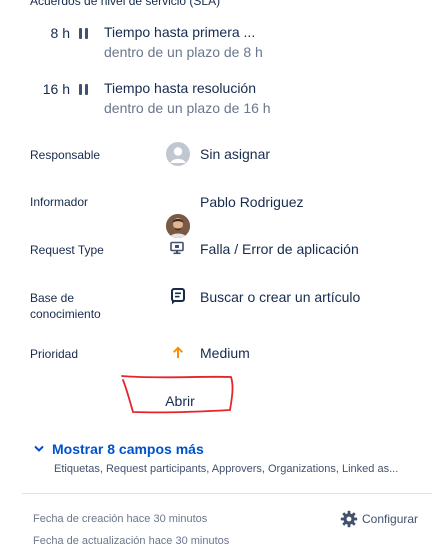  Describe the element at coordinates (56, 89) in the screenshot. I see `sla-time: 16 h` at that location.